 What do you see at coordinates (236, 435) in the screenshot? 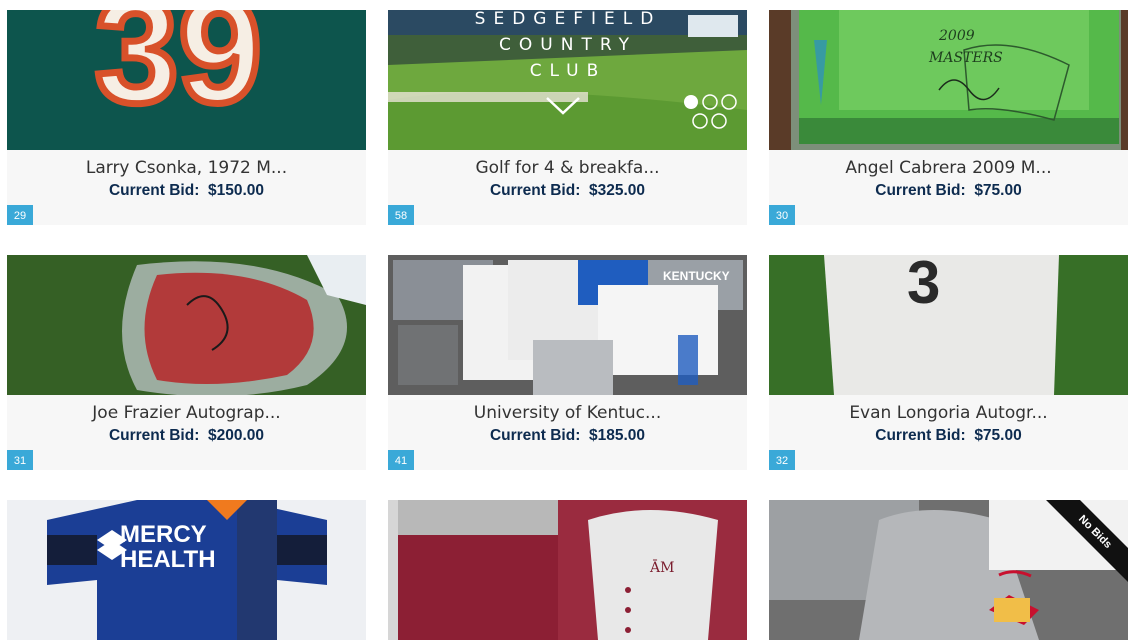
I see `current-bid-amount: $200.00` at bounding box center [236, 435].